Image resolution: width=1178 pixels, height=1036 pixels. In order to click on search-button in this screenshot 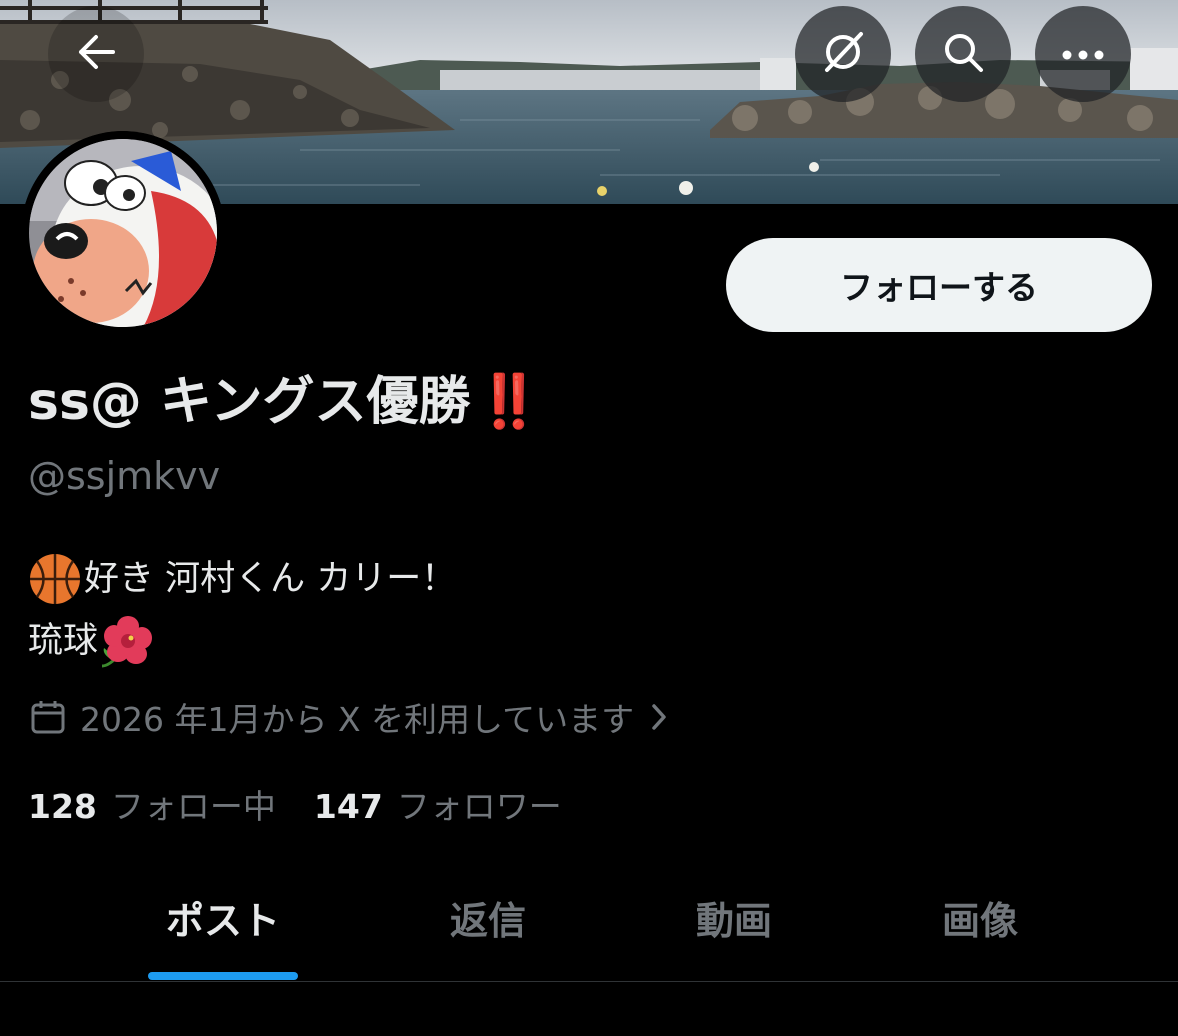, I will do `click(963, 54)`.